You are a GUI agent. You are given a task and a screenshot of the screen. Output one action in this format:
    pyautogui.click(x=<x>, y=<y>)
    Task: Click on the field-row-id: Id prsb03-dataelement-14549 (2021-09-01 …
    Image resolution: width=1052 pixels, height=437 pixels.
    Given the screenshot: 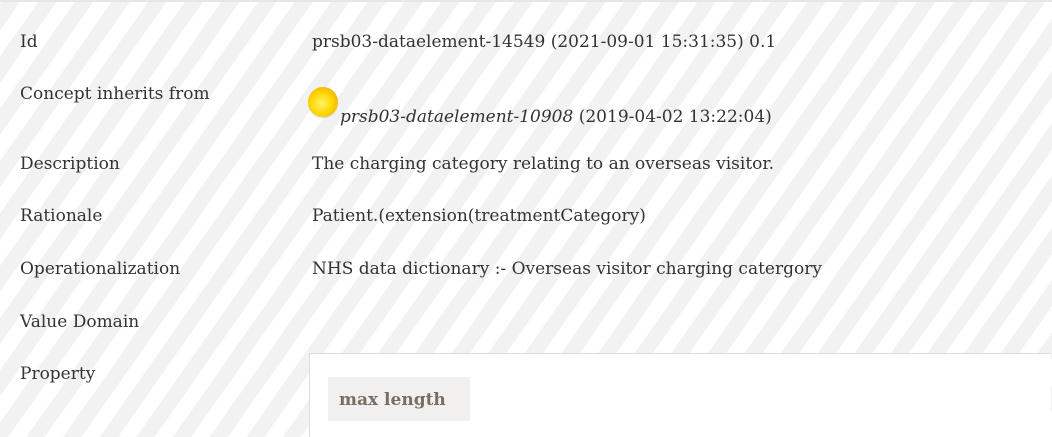 What is the action you would take?
    pyautogui.click(x=526, y=51)
    